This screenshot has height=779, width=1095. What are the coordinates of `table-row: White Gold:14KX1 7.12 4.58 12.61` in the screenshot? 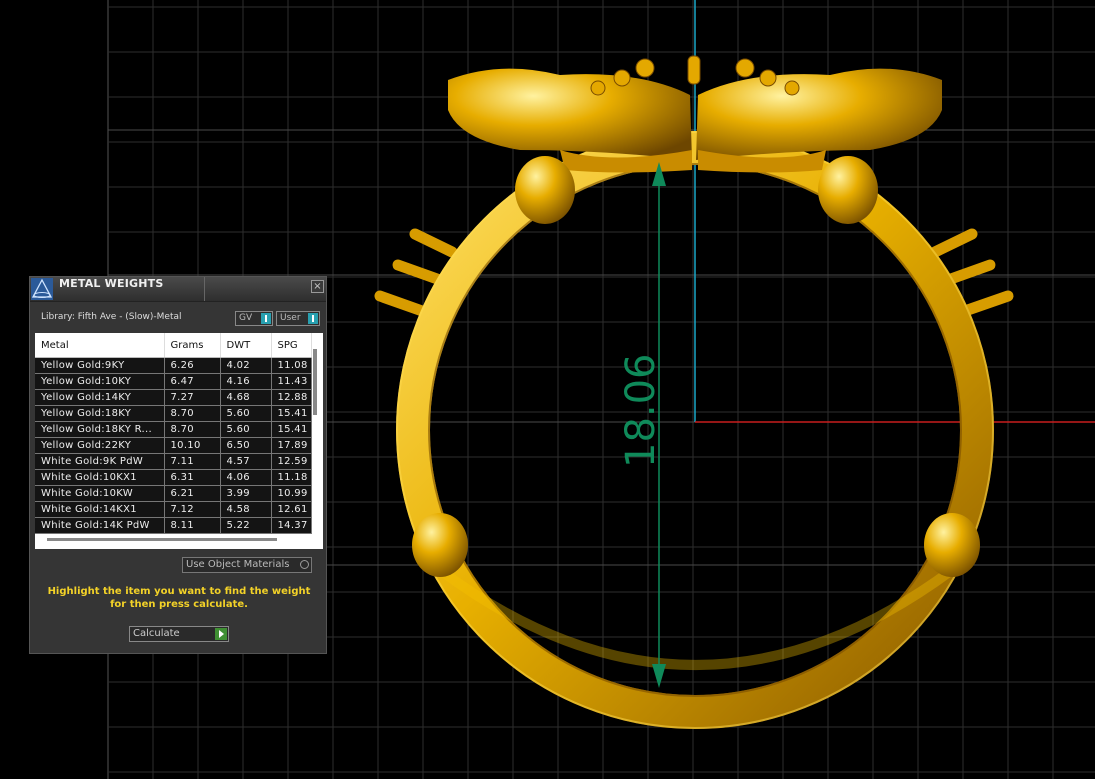 It's located at (173, 509).